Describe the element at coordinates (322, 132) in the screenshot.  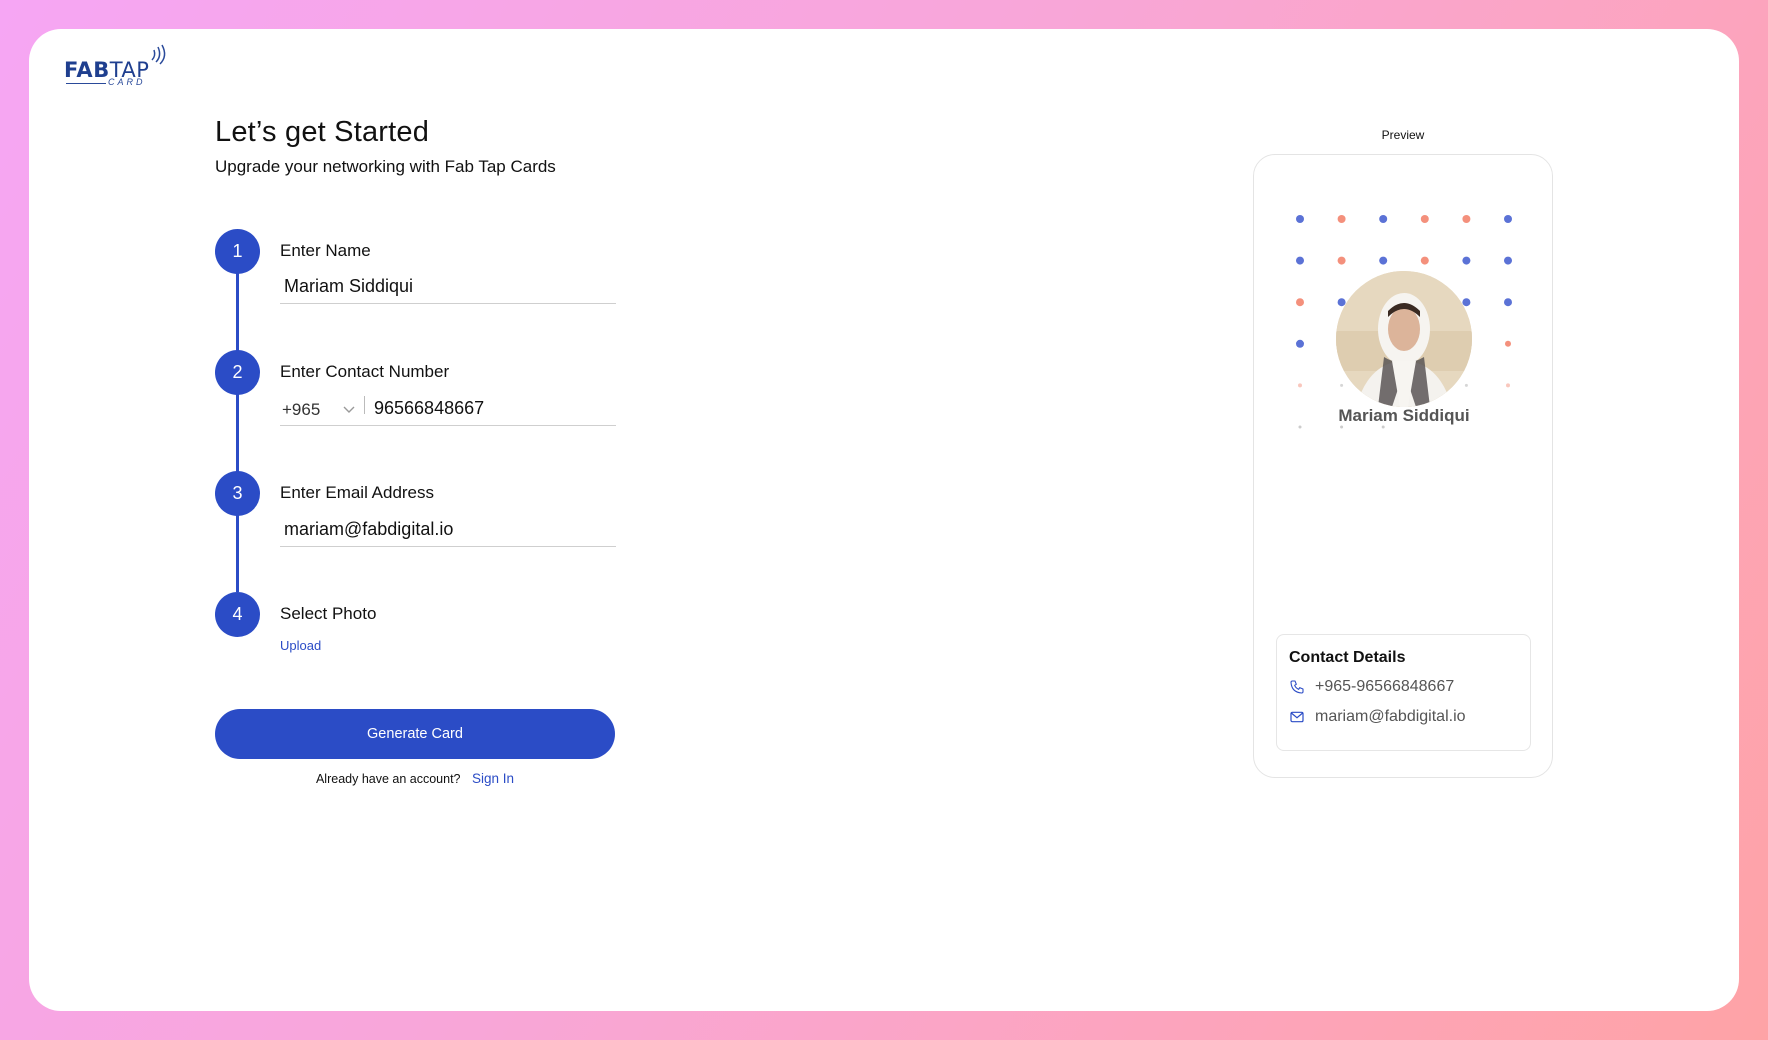
I see `page-title: Let’s get Started` at that location.